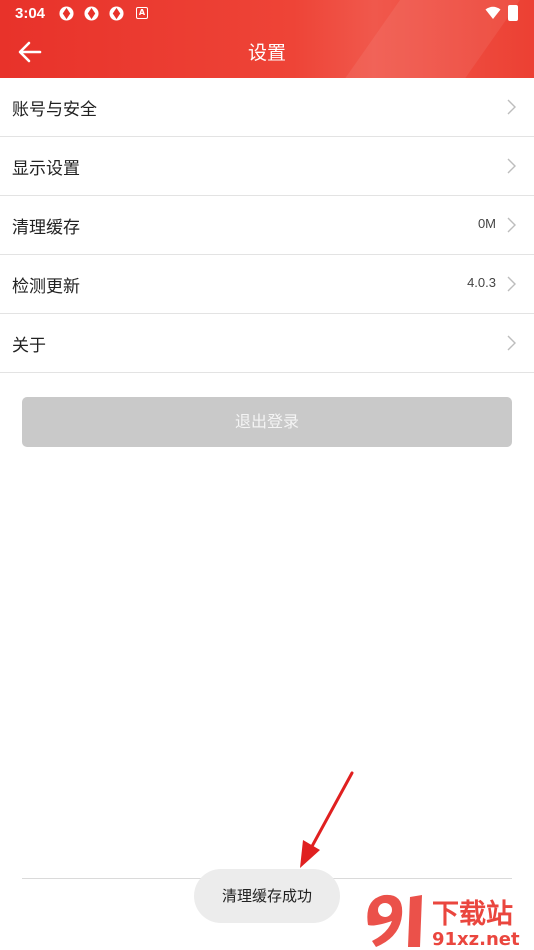 This screenshot has height=950, width=534. Describe the element at coordinates (142, 13) in the screenshot. I see `a-notification-icon: A` at that location.